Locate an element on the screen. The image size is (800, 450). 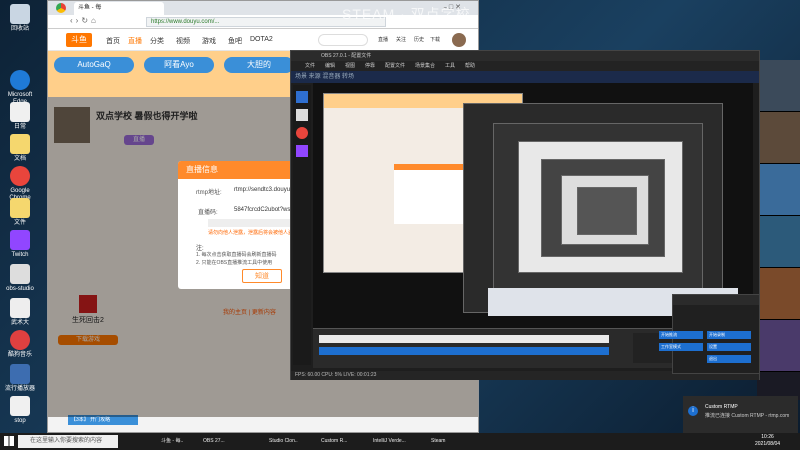
nav-fishbar: 鱼吧 is located at coordinates (235, 41).